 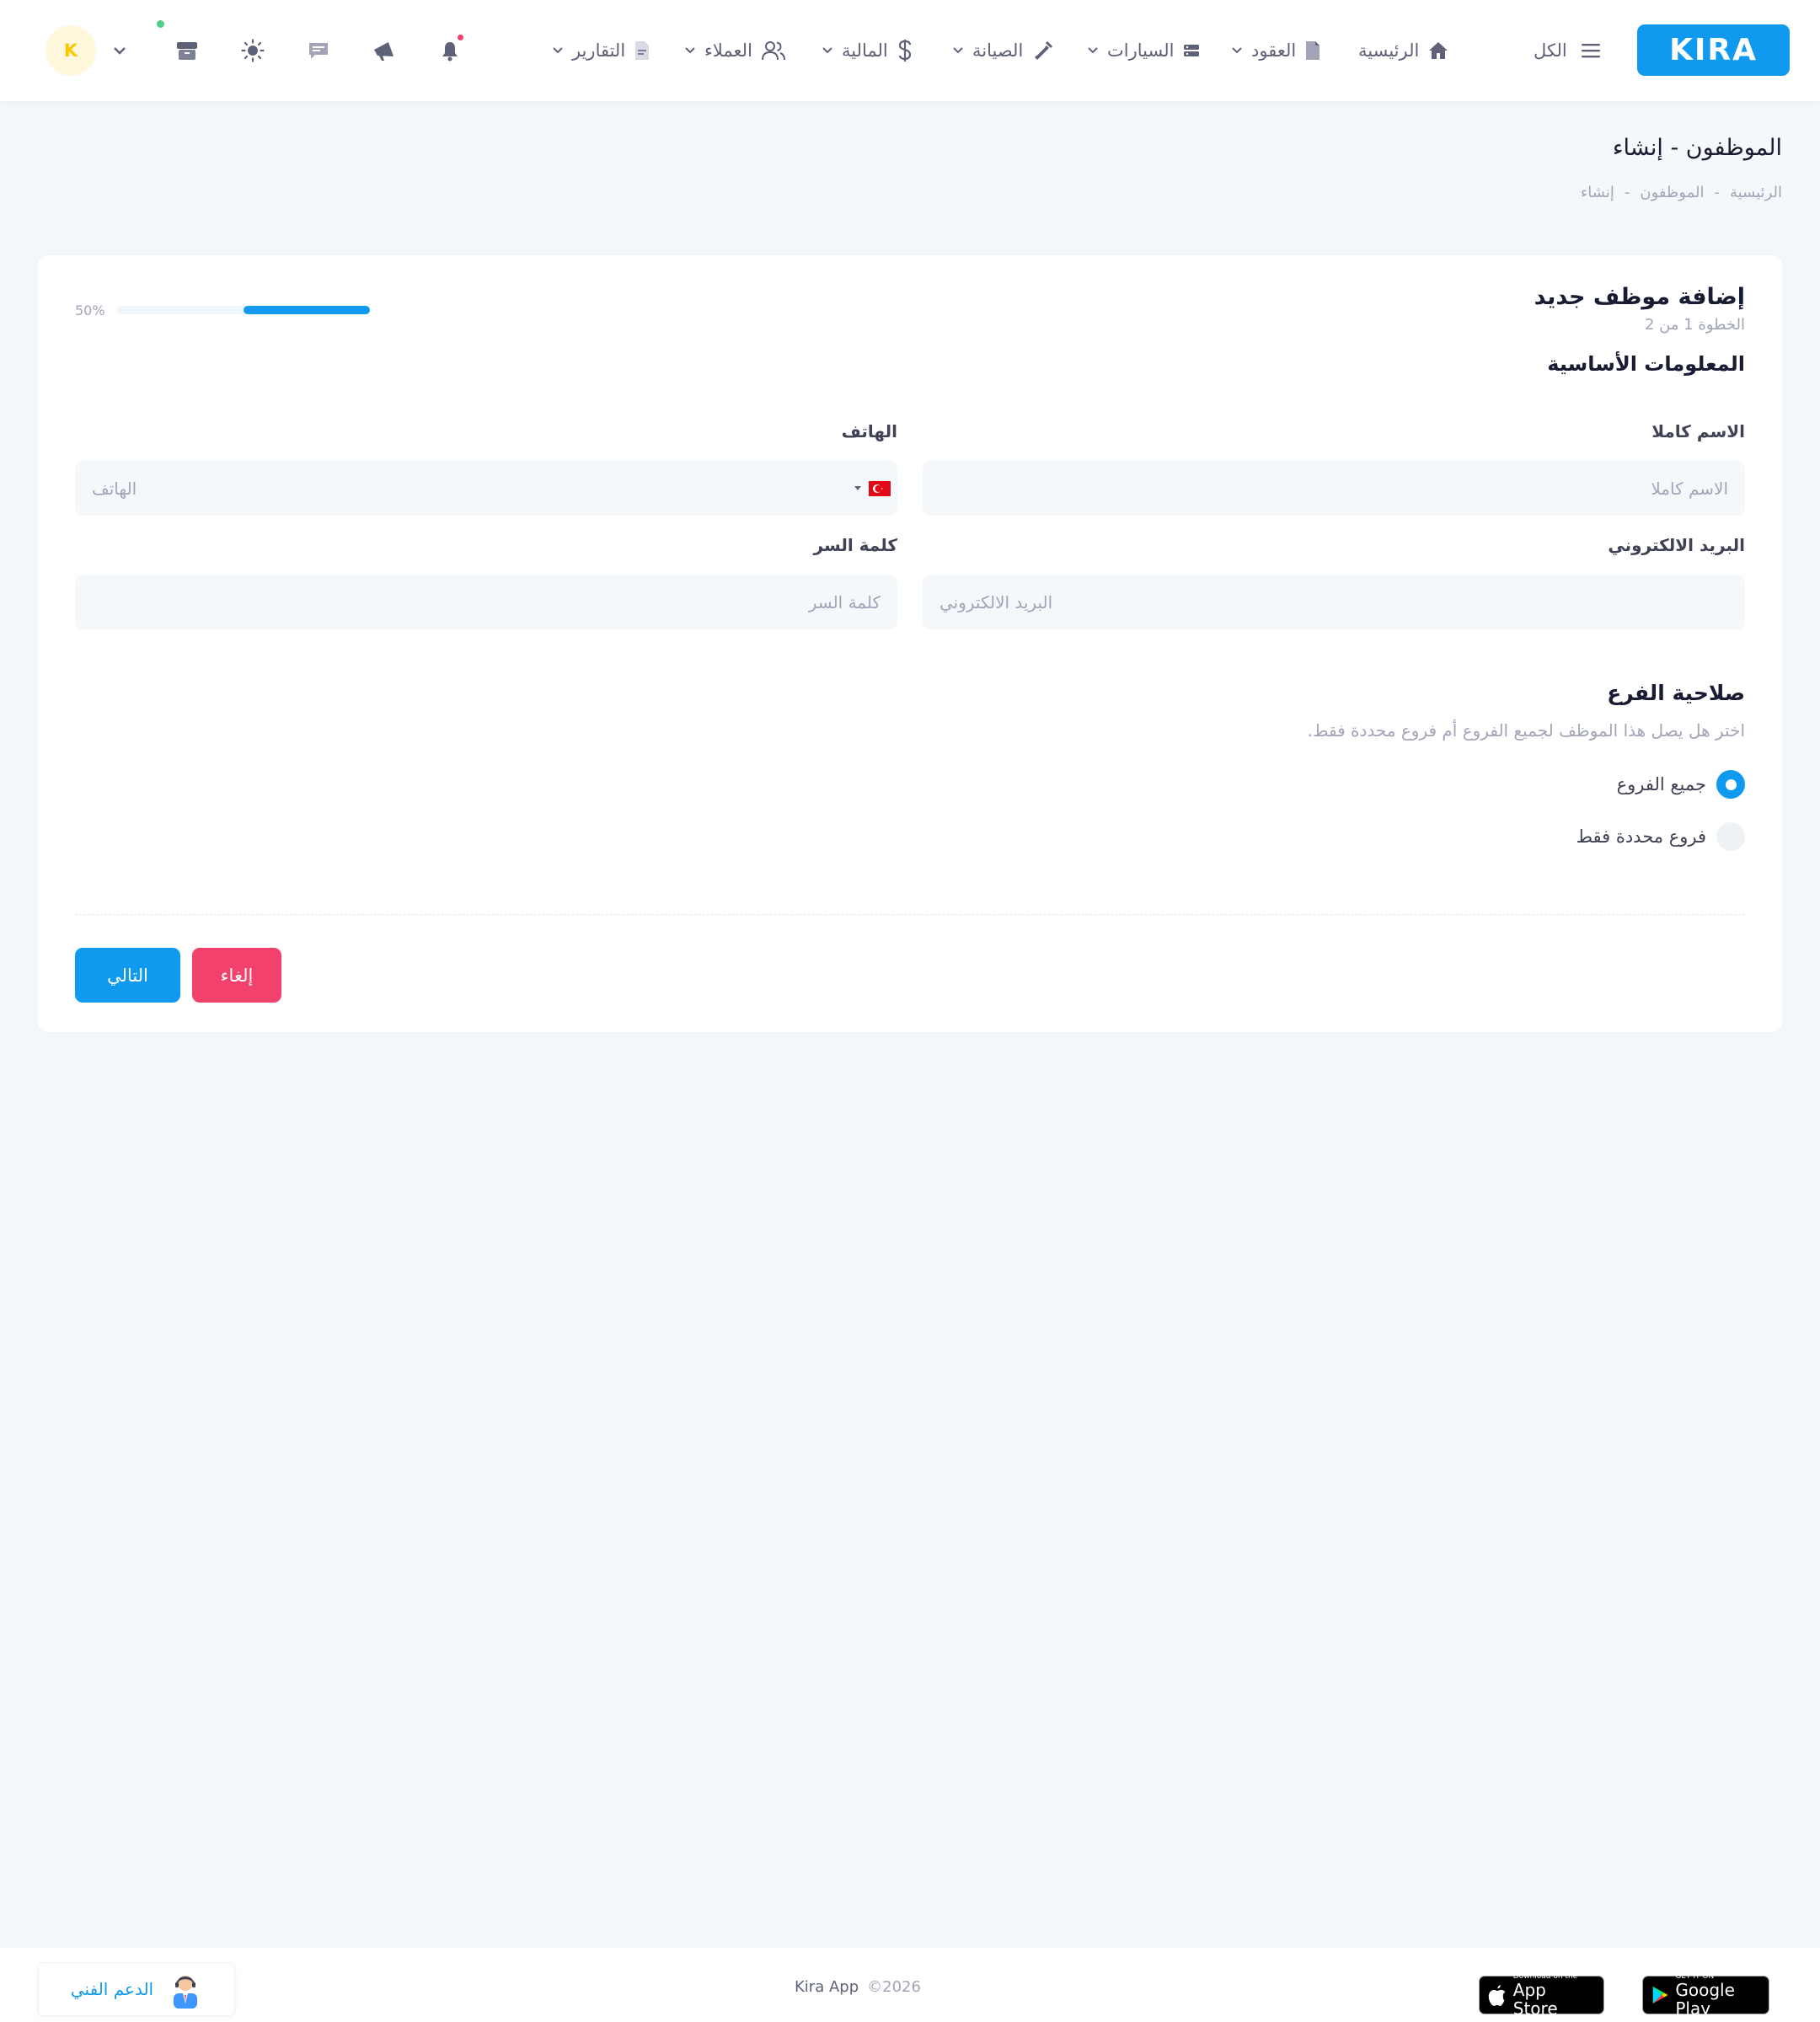 I want to click on hamburger-icon, so click(x=1590, y=51).